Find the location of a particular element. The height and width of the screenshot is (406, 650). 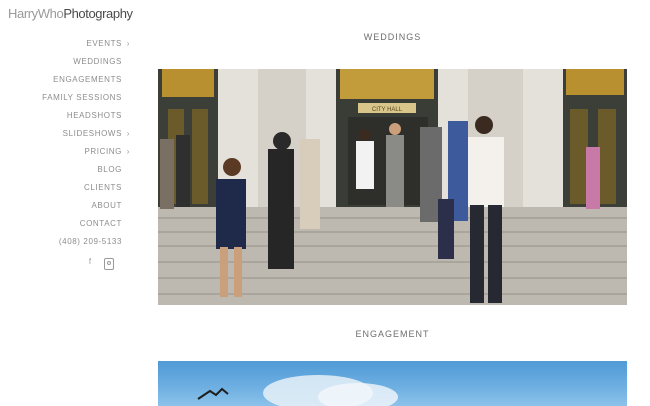

nav-item-phone: (408) 209-5133 is located at coordinates (65, 242).